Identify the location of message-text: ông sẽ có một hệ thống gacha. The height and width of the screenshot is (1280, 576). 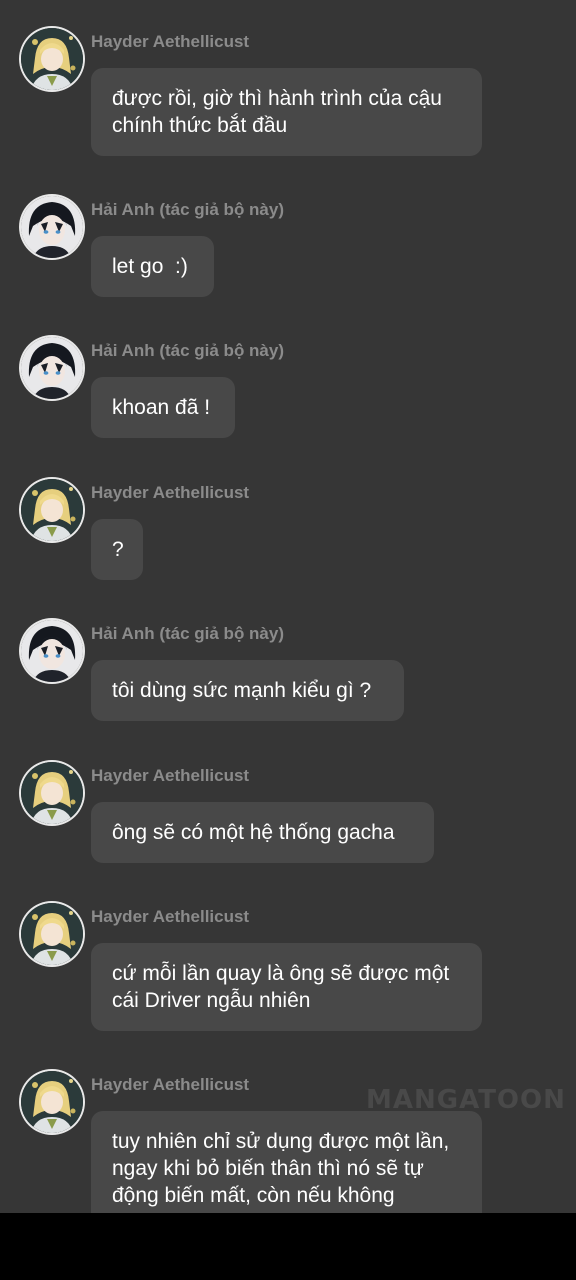
(253, 832).